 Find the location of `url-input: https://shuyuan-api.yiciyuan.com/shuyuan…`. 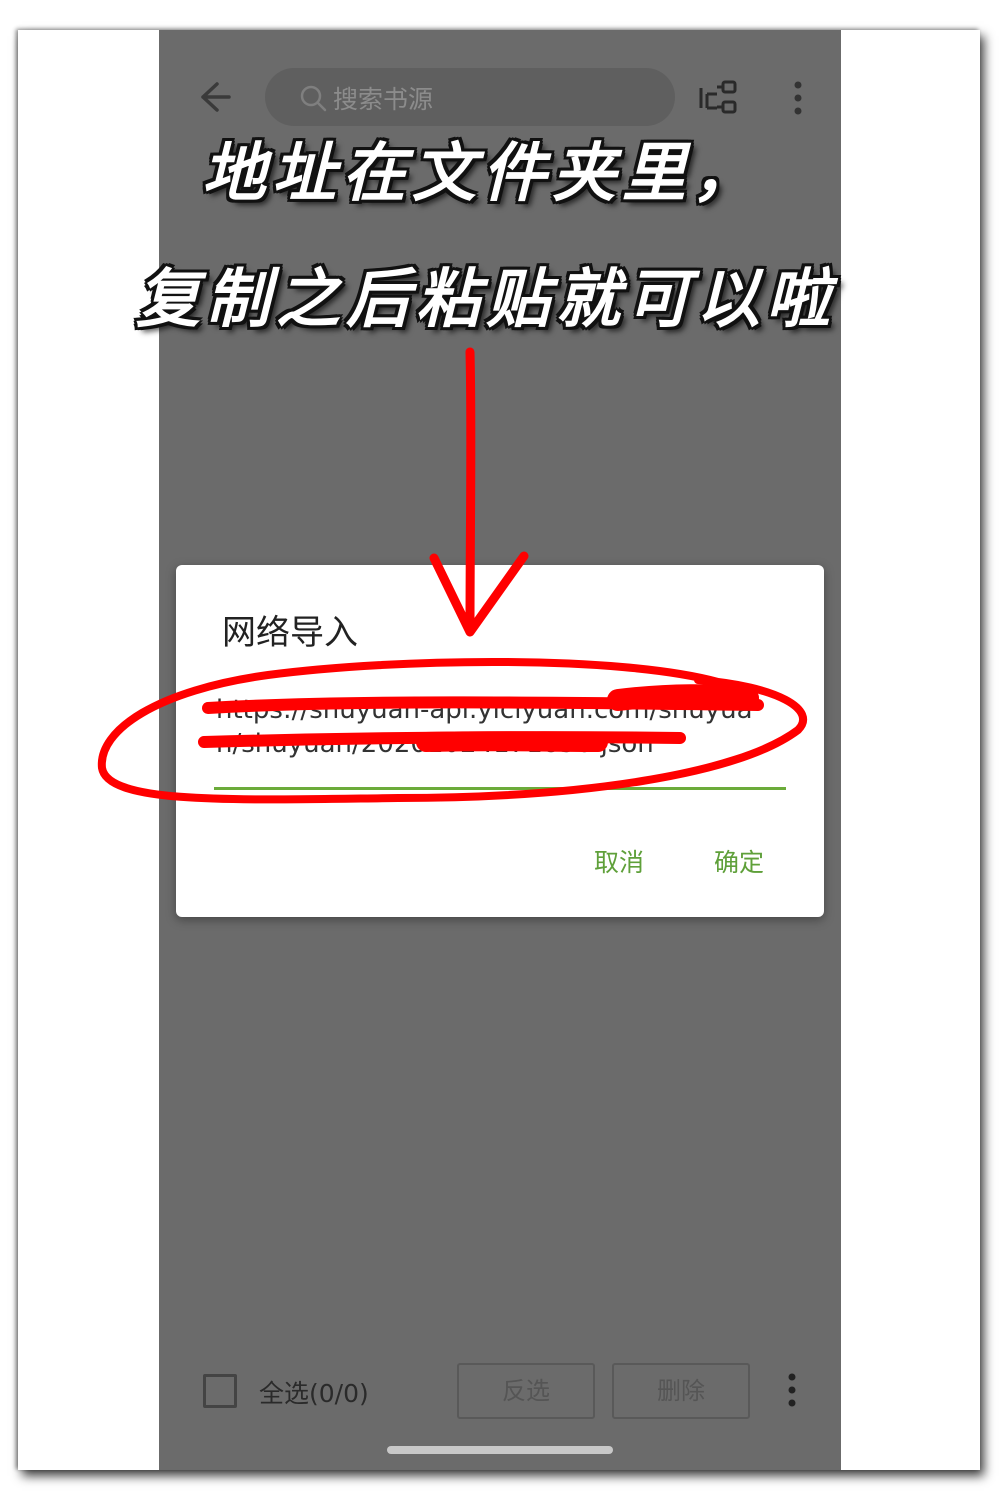

url-input: https://shuyuan-api.yiciyuan.com/shuyuan… is located at coordinates (500, 738).